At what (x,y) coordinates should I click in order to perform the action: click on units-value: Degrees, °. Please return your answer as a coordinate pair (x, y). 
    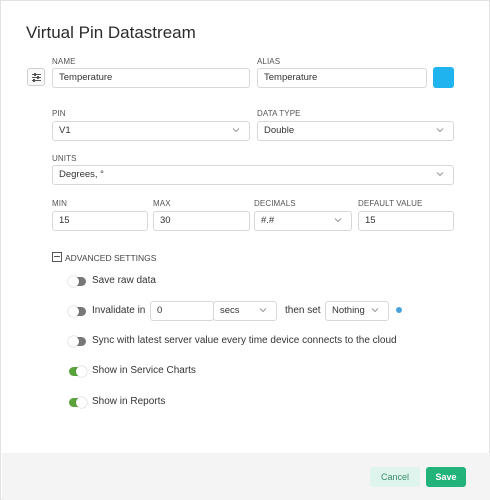
    Looking at the image, I should click on (81, 174).